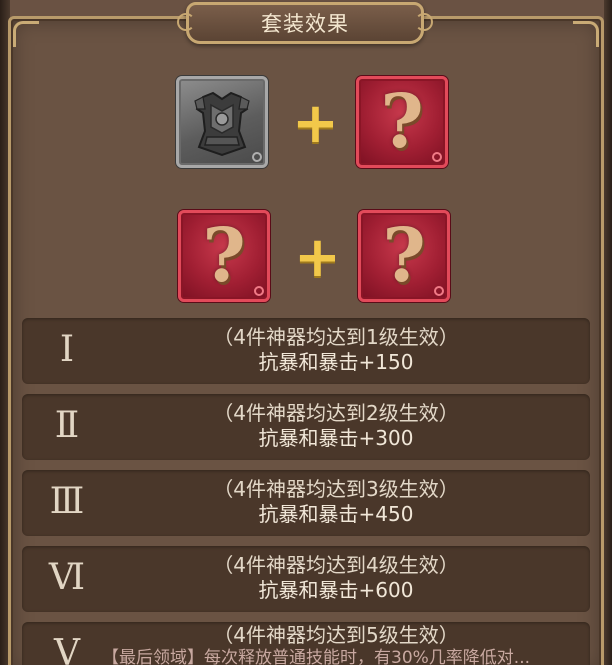  I want to click on panel-title: 套装效果, so click(305, 24).